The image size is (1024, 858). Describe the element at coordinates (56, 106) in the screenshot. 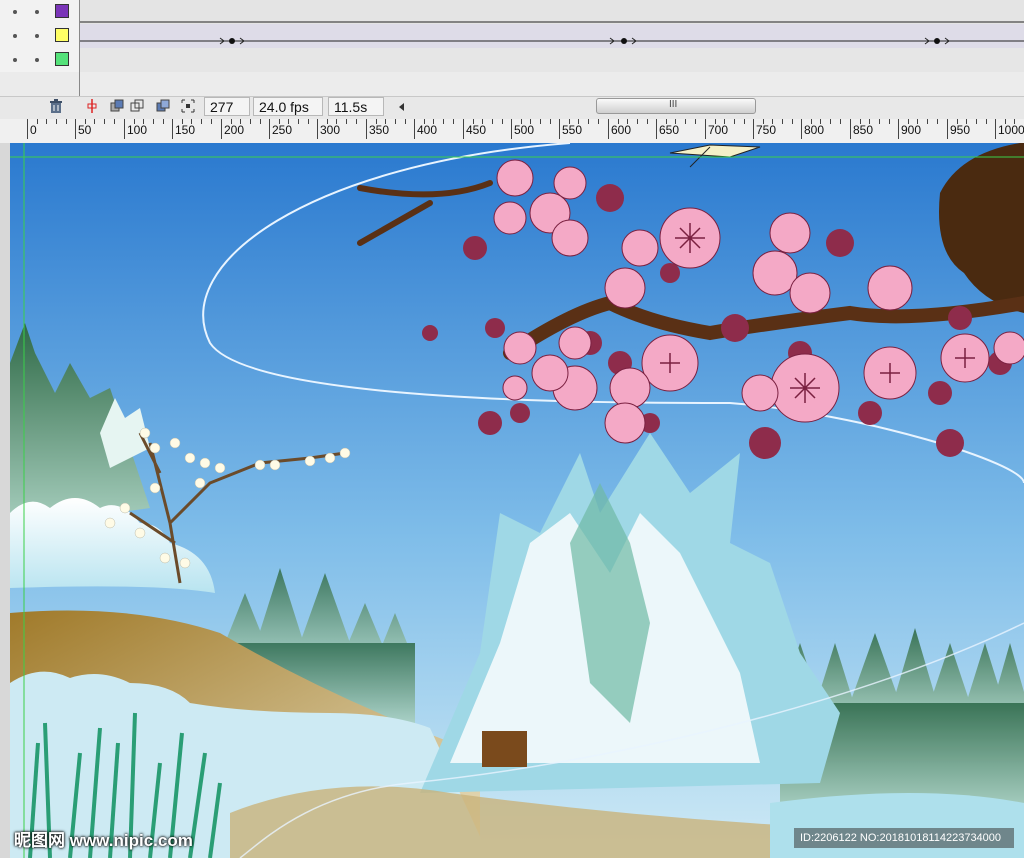

I see `trash-icon` at that location.